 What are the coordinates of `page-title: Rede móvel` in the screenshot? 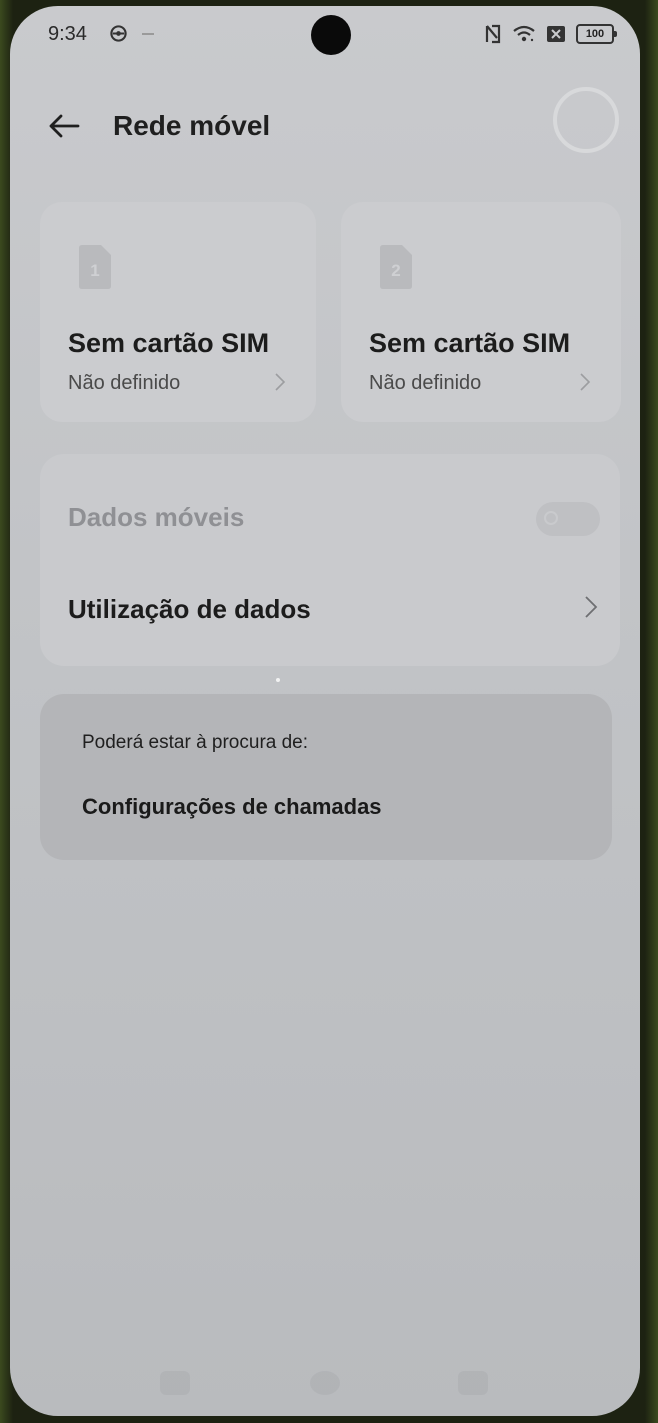 It's located at (192, 125).